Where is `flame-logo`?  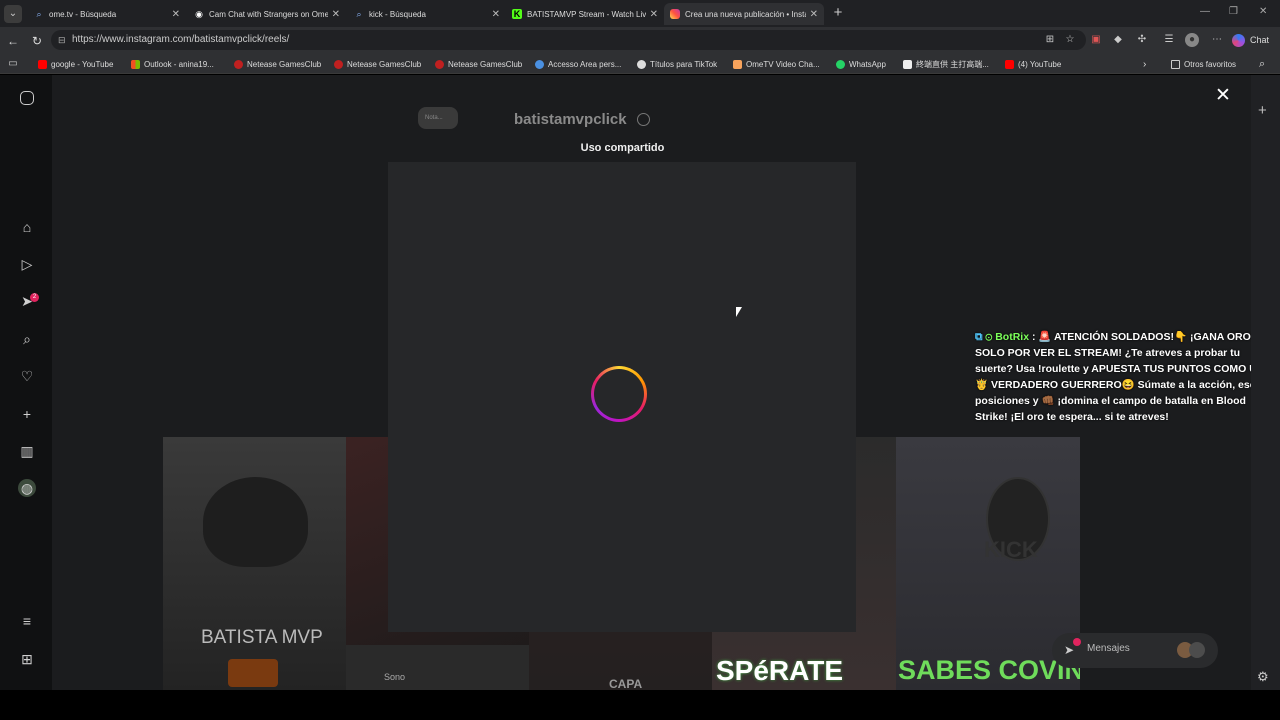 flame-logo is located at coordinates (253, 673).